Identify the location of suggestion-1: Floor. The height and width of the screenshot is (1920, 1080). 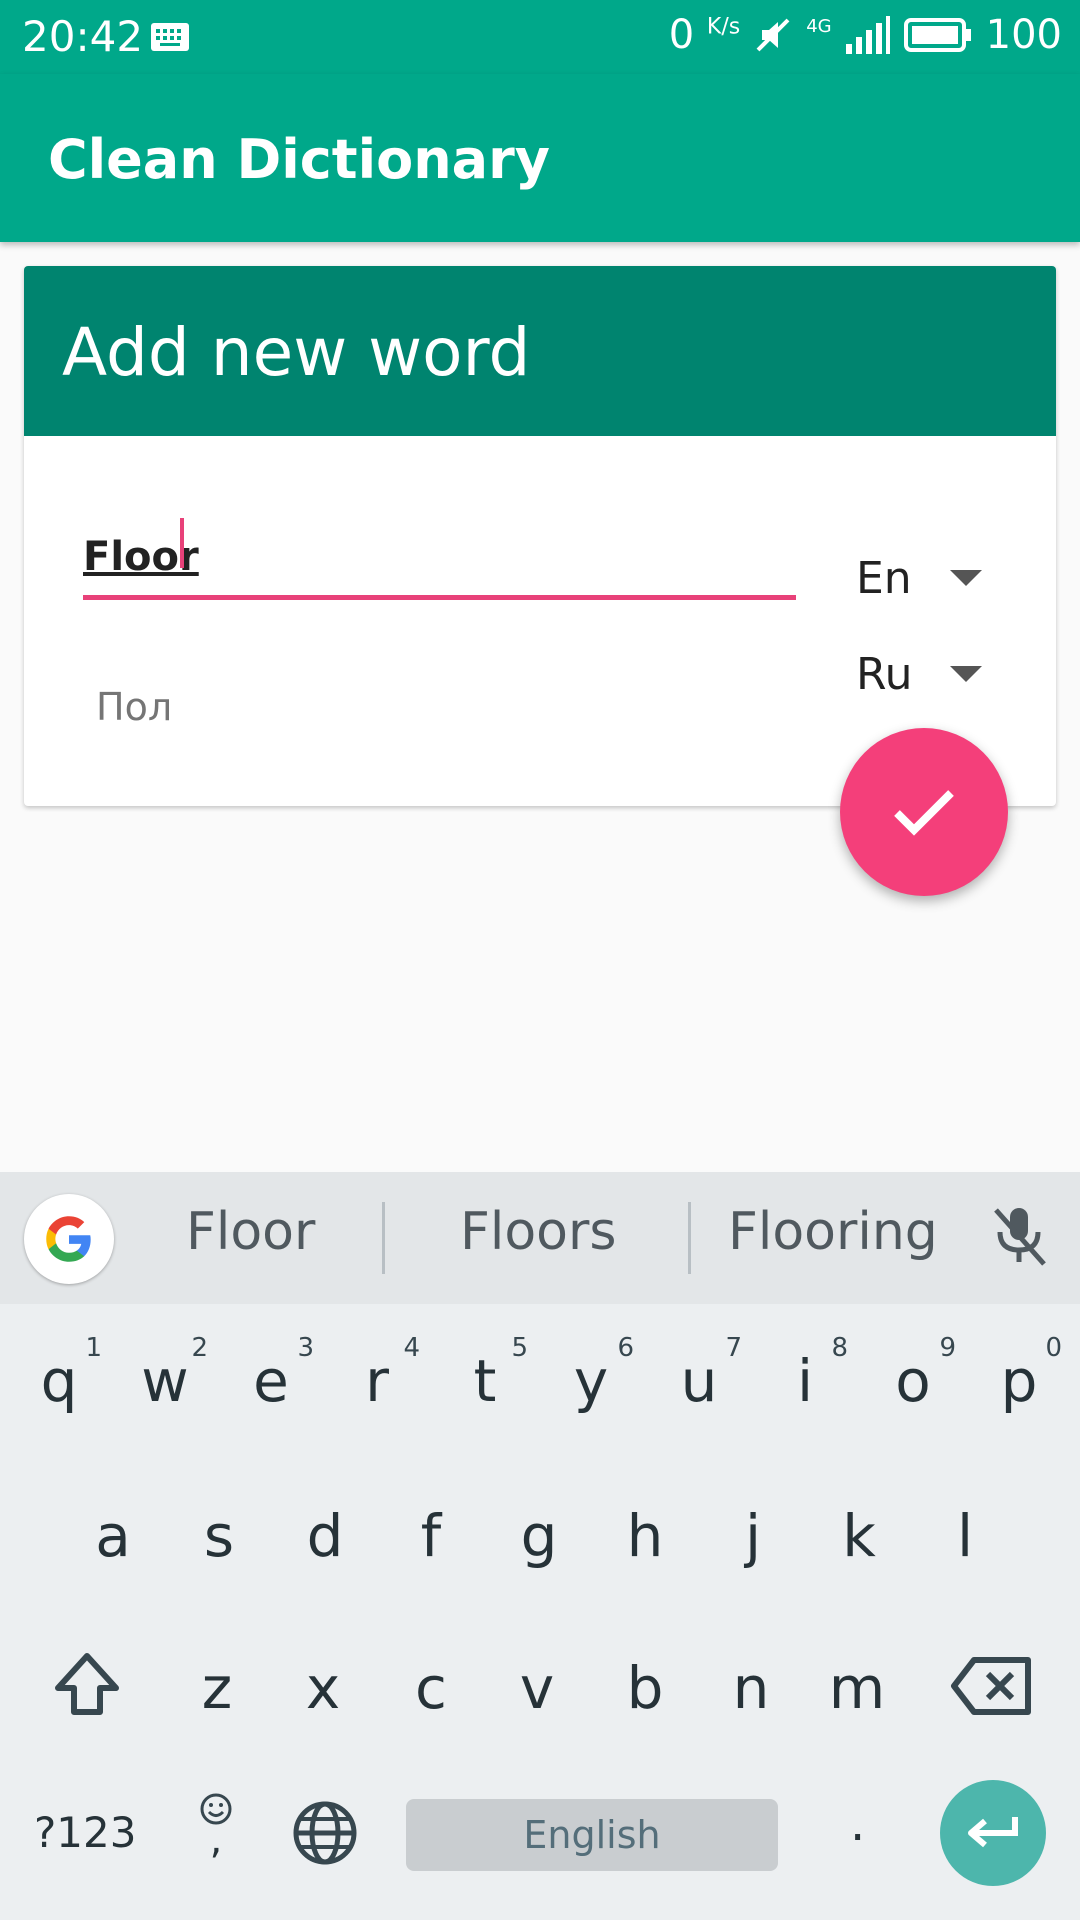
(250, 1232).